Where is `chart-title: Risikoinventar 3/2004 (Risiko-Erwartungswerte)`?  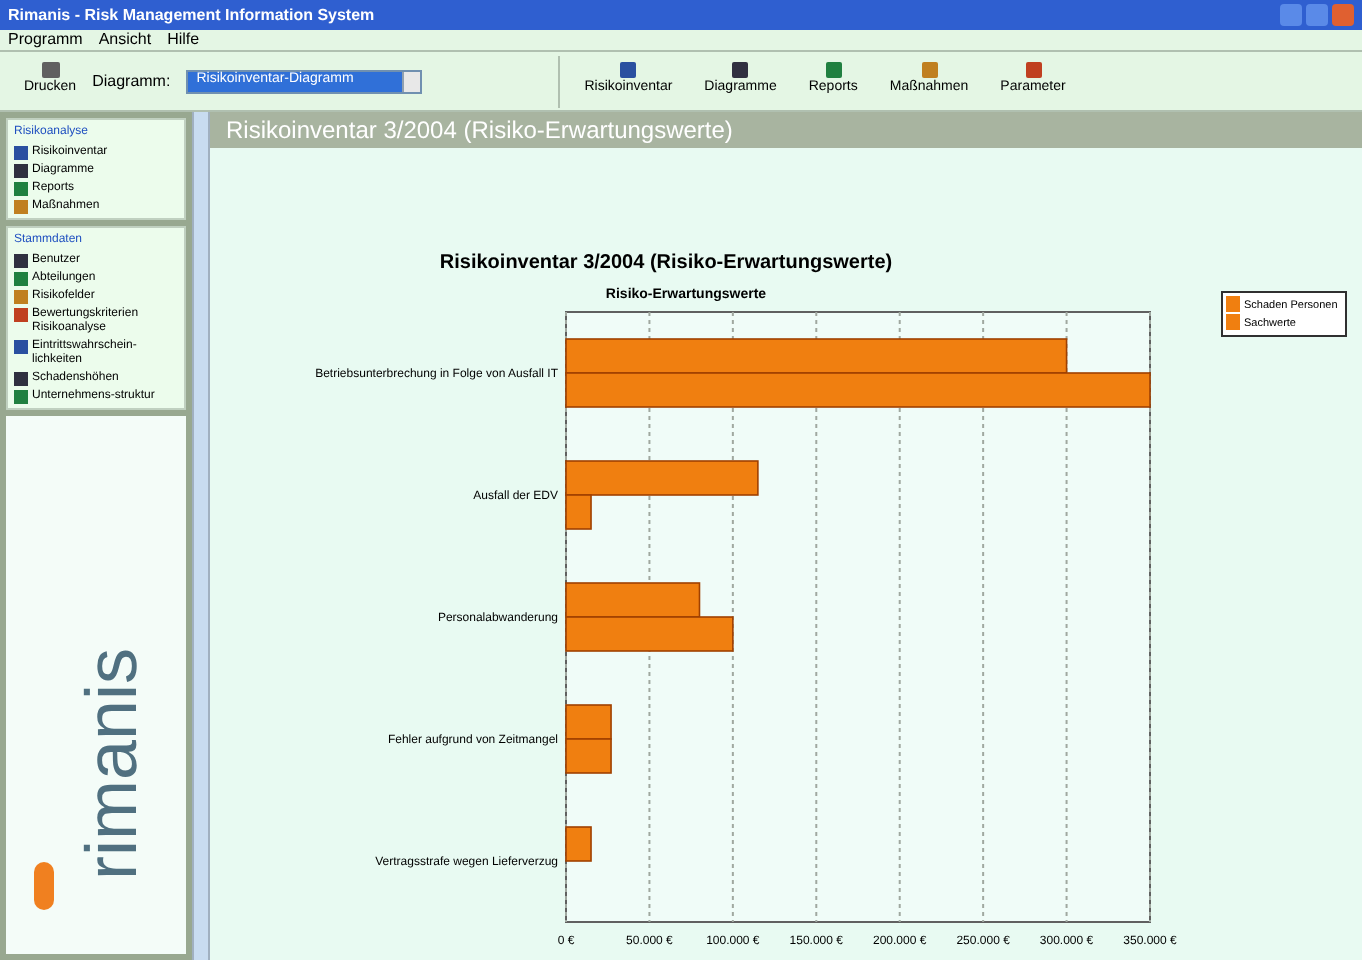
chart-title: Risikoinventar 3/2004 (Risiko-Erwartungswerte) is located at coordinates (666, 263).